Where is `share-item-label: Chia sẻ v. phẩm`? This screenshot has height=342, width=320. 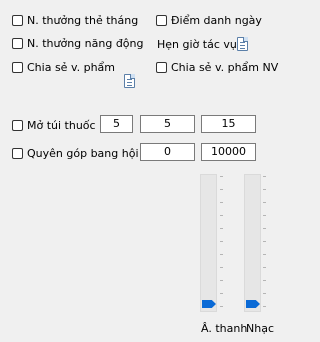
share-item-label: Chia sẻ v. phẩm is located at coordinates (71, 67).